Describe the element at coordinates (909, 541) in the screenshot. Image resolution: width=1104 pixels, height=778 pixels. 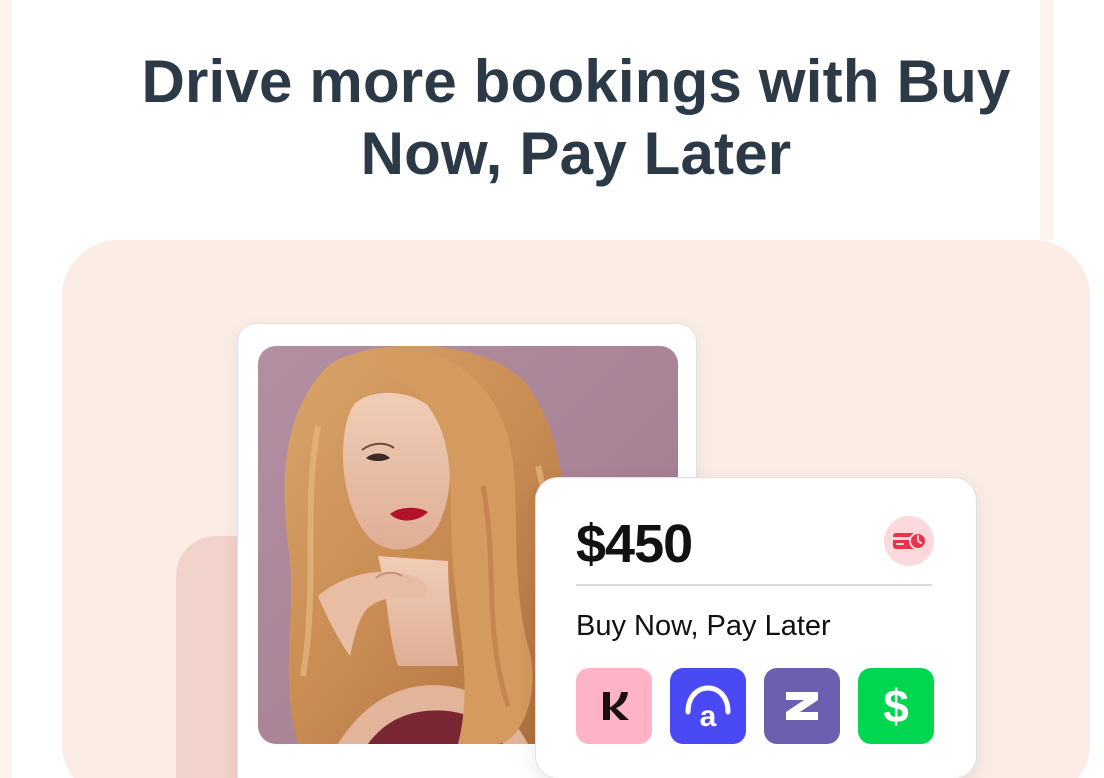
I see `card-clock-icon` at that location.